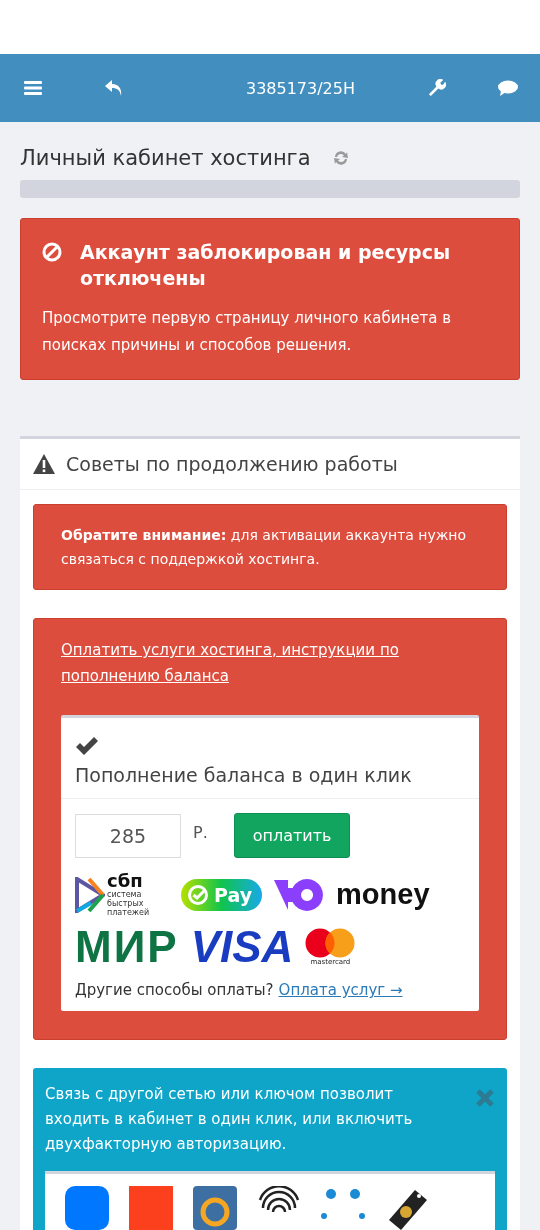 This screenshot has height=1230, width=540. Describe the element at coordinates (232, 464) in the screenshot. I see `card-title: Советы по продолжению работы` at that location.